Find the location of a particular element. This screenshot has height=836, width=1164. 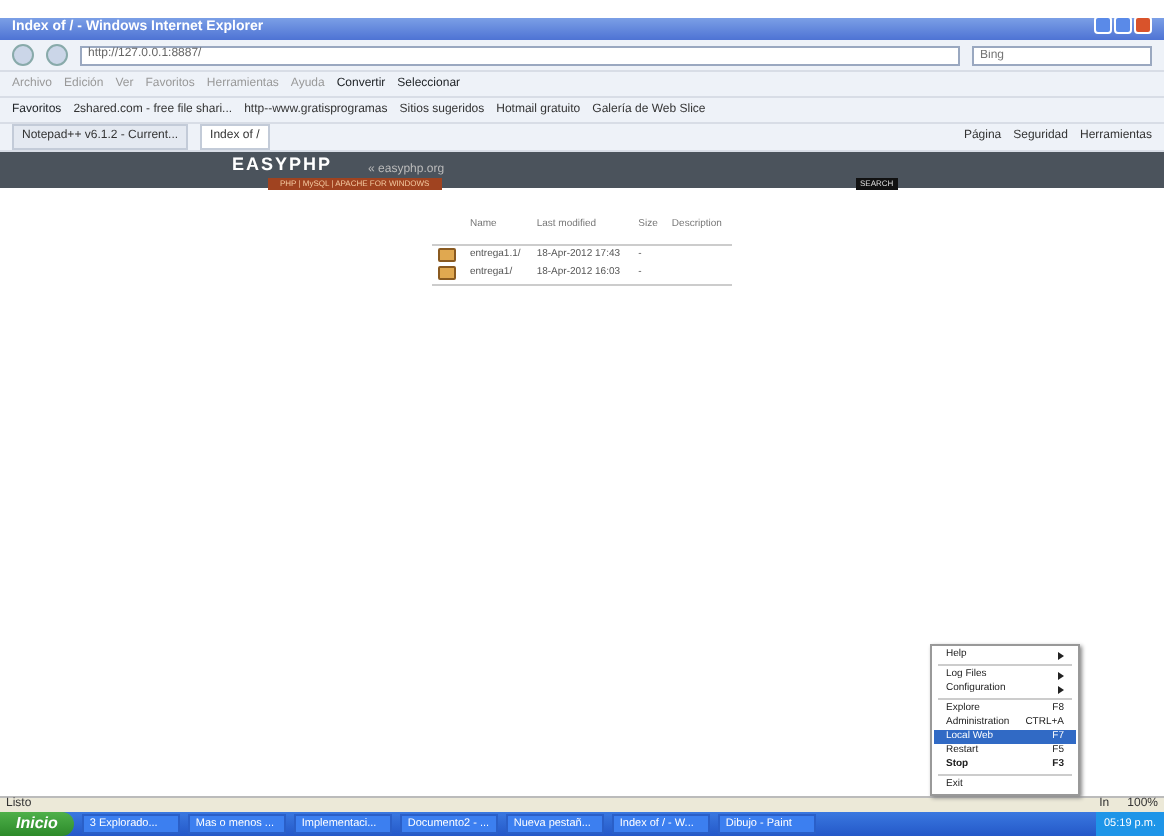

minimize-button is located at coordinates (1103, 24).